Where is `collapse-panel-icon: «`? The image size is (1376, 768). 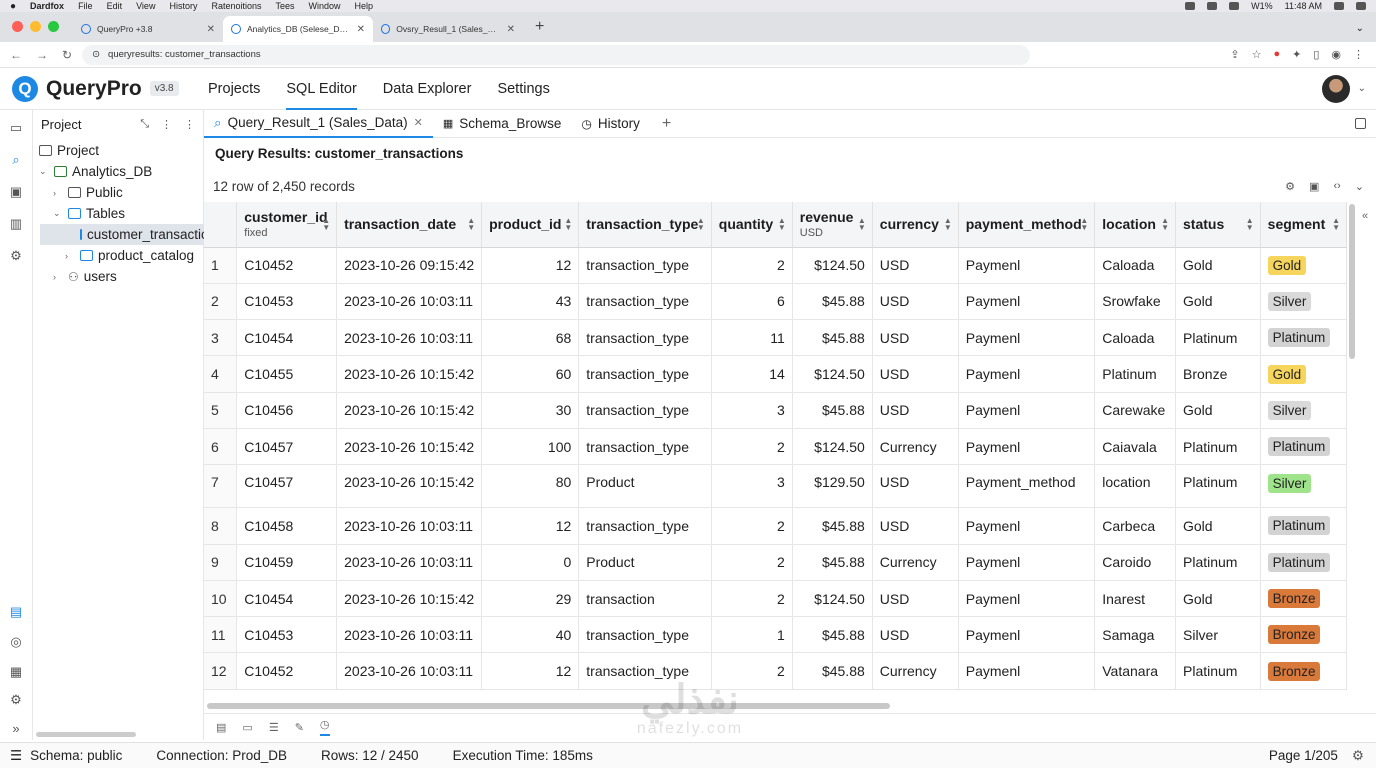 collapse-panel-icon: « is located at coordinates (1365, 216).